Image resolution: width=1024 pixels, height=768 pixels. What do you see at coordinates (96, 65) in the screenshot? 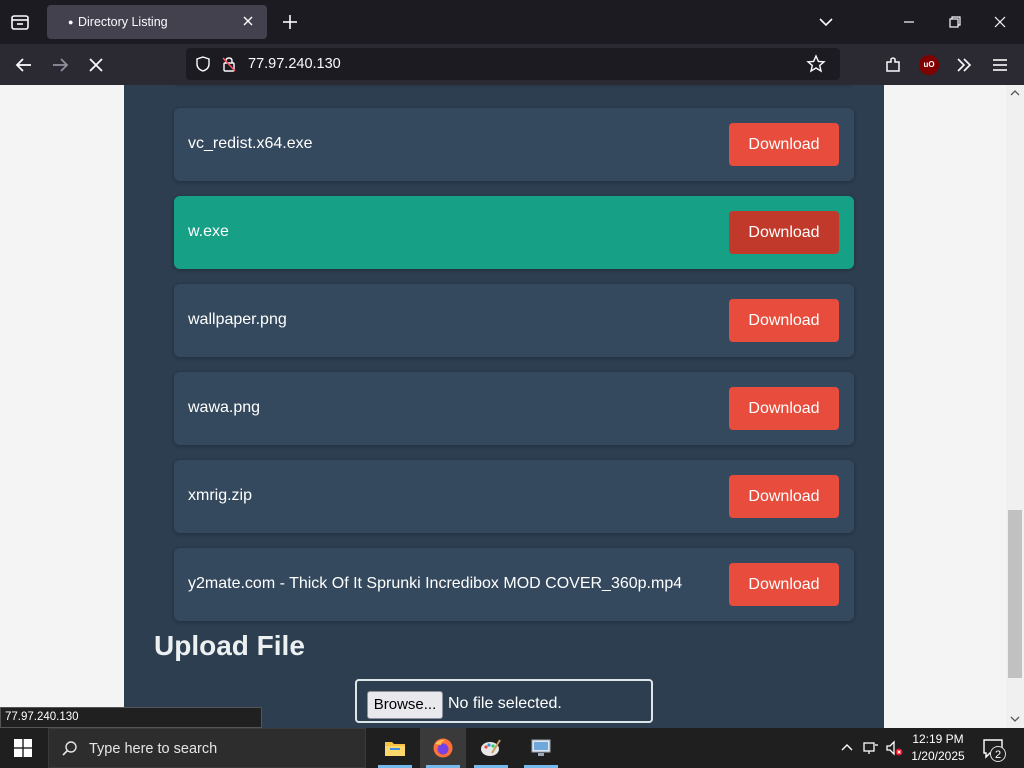
I see `stop-loading-icon` at bounding box center [96, 65].